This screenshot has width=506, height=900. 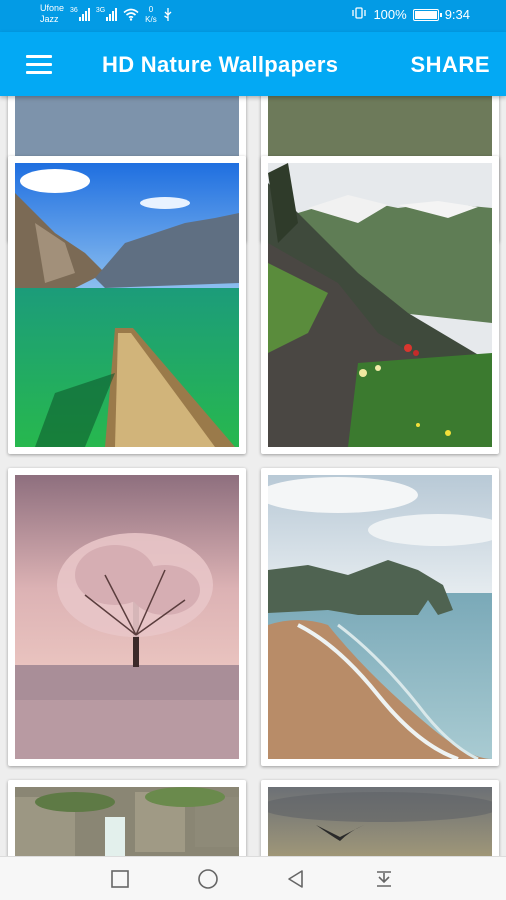 I want to click on status-right: 100% 9:34, so click(x=410, y=14).